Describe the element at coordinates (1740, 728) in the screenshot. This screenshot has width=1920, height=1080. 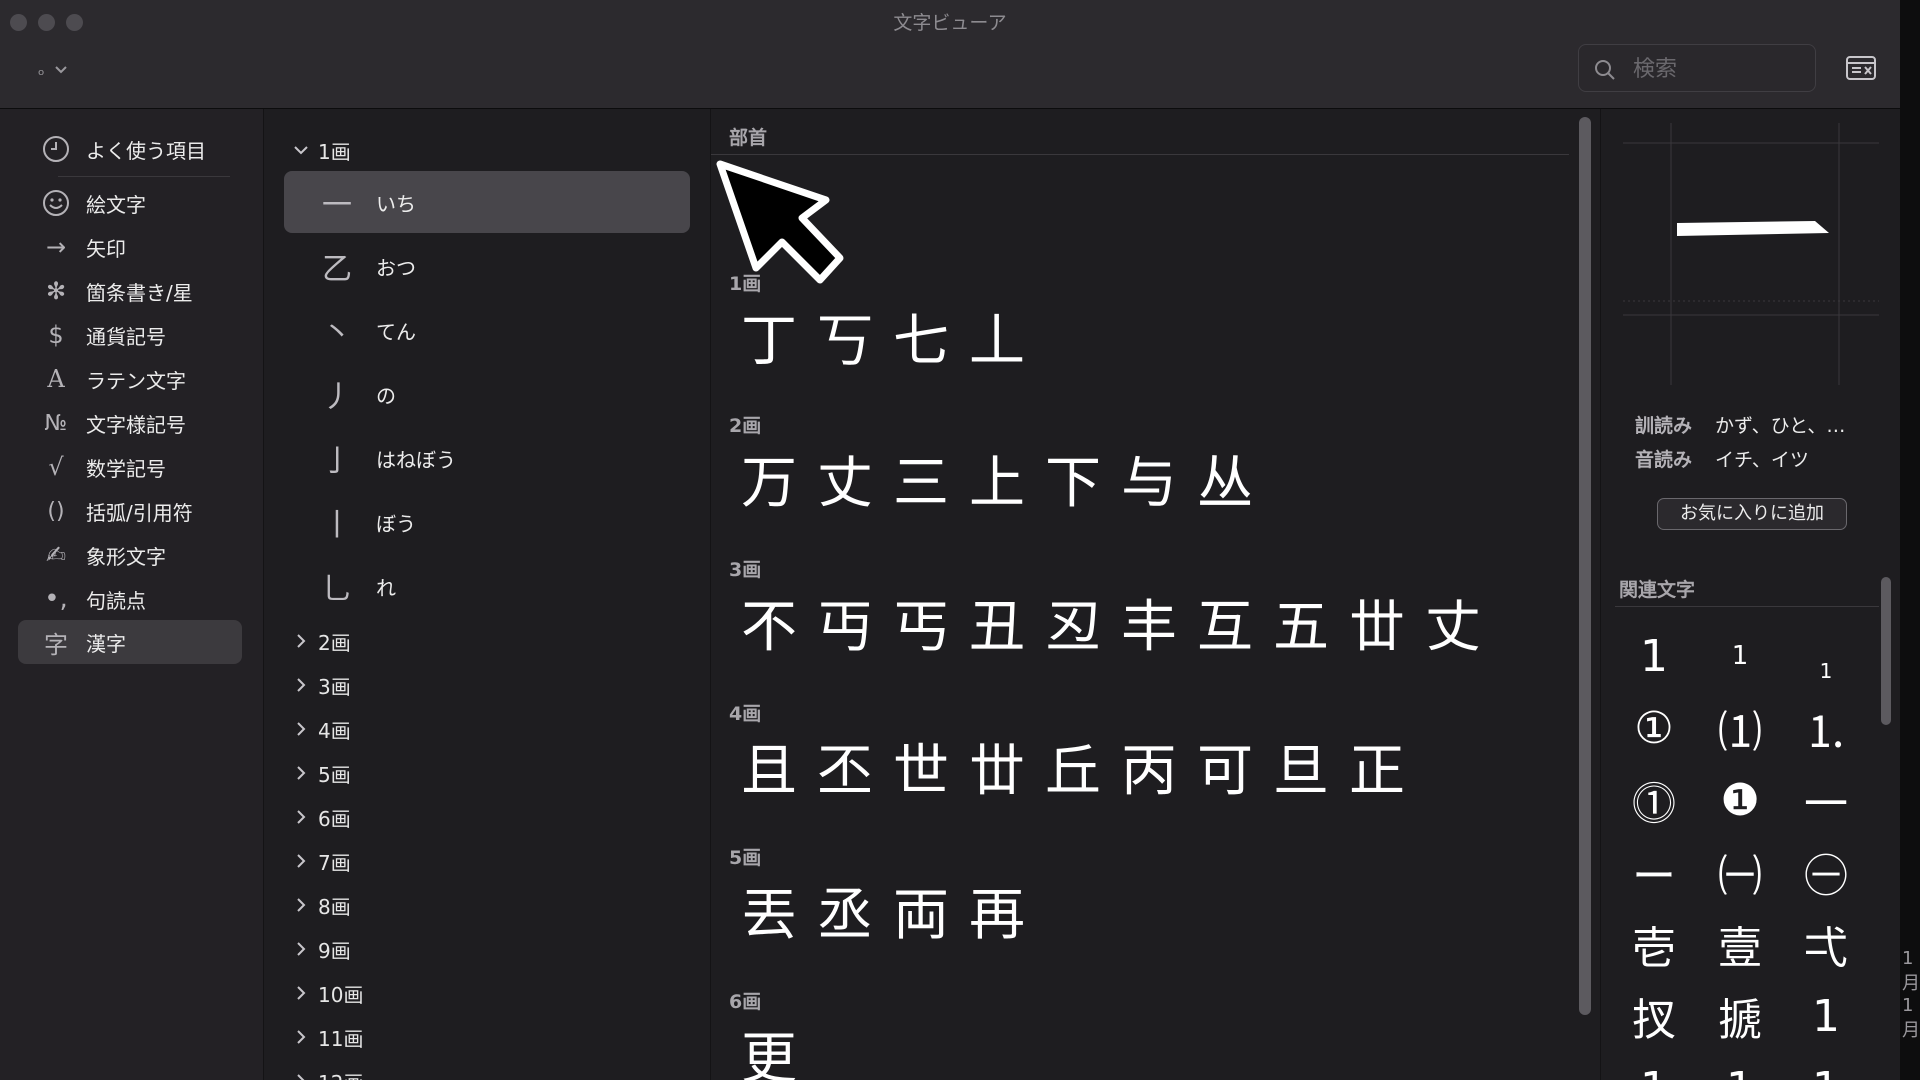
I see `related-character: ⑴` at that location.